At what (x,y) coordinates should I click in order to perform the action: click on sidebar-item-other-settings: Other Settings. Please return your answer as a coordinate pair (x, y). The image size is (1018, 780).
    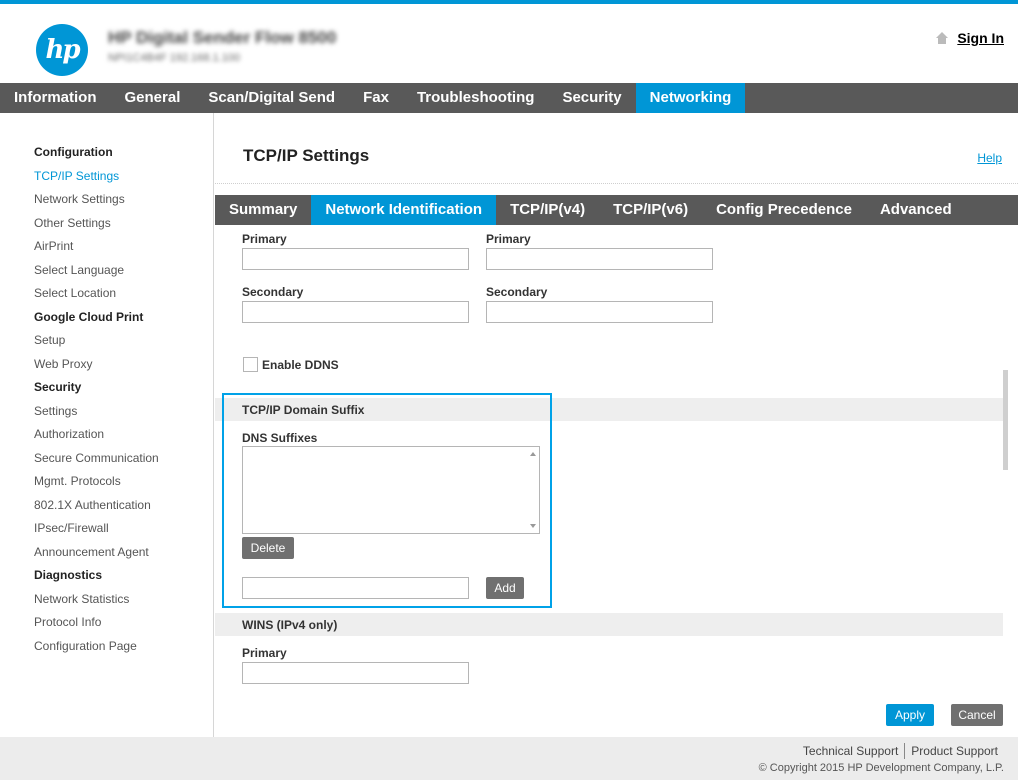
    Looking at the image, I should click on (123, 227).